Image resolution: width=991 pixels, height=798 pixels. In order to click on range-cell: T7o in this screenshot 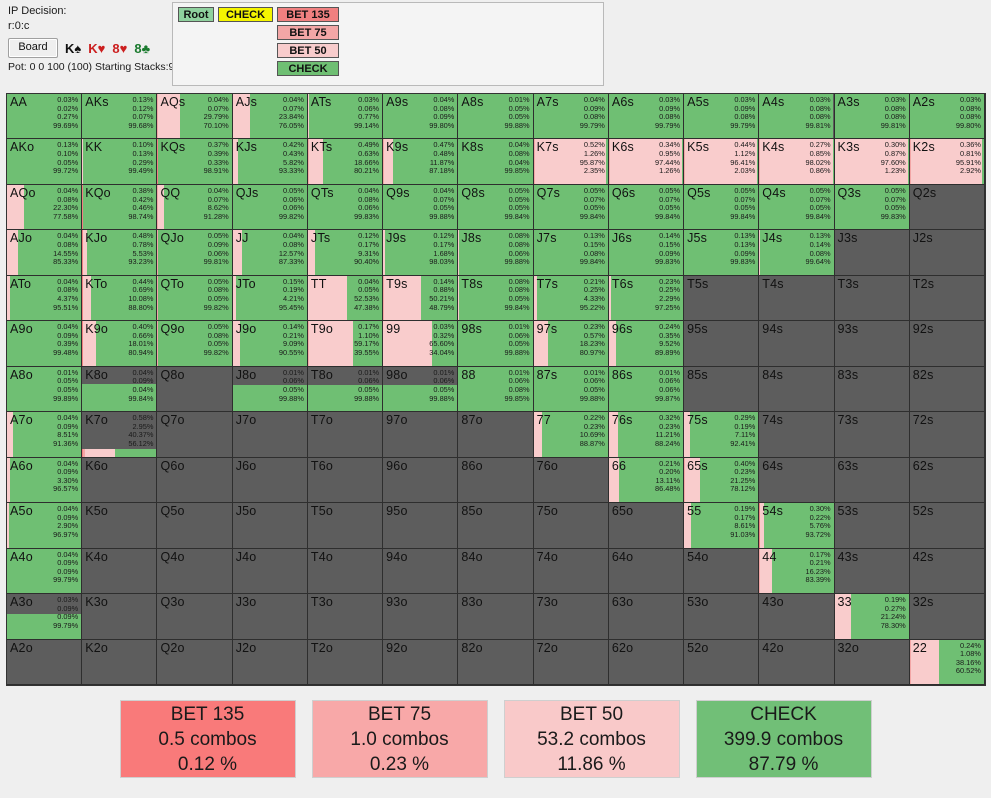, I will do `click(345, 435)`.